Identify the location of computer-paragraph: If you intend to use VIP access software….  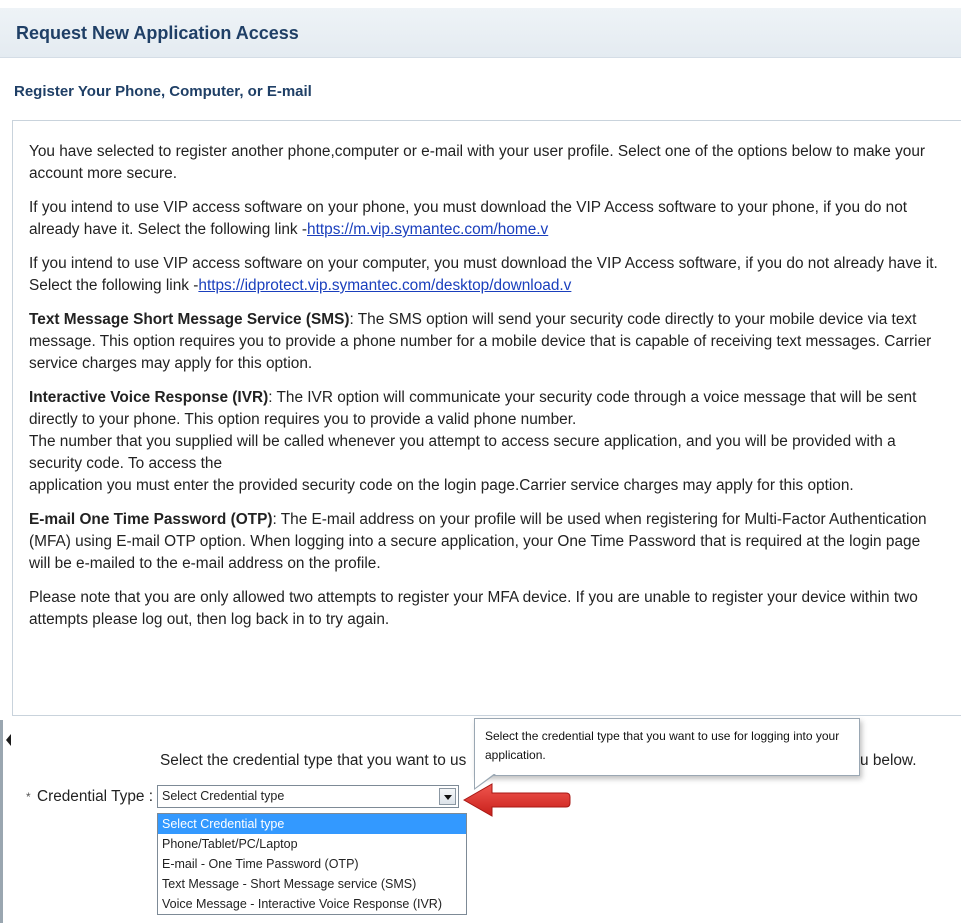
(486, 275).